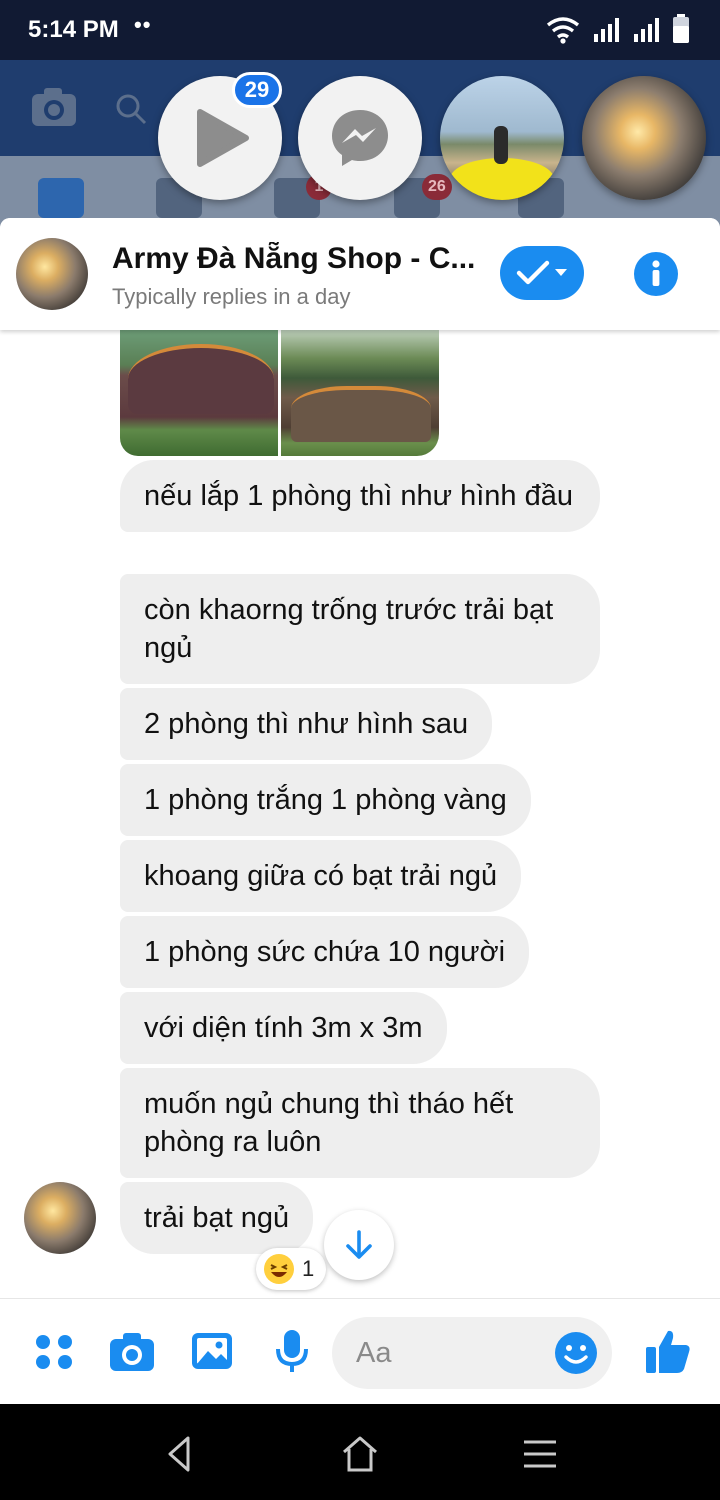 This screenshot has width=720, height=1500. I want to click on emoji-icon, so click(576, 1353).